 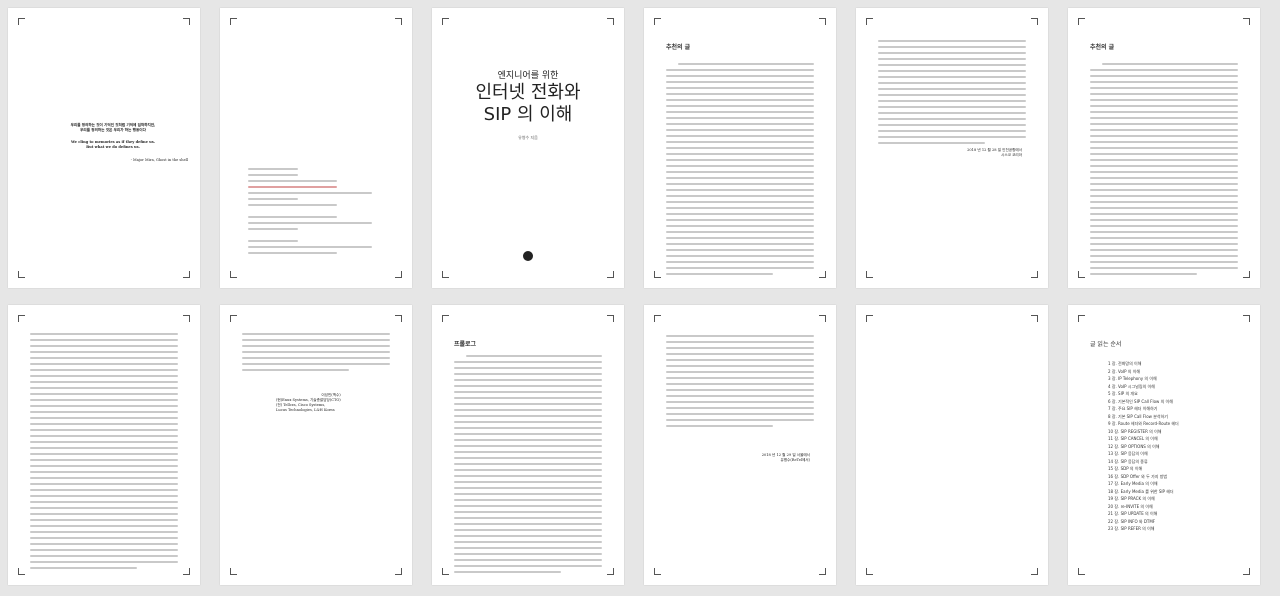 What do you see at coordinates (1133, 513) in the screenshot?
I see `toc-item: 21 장. SIP UPDATE 의 이해` at bounding box center [1133, 513].